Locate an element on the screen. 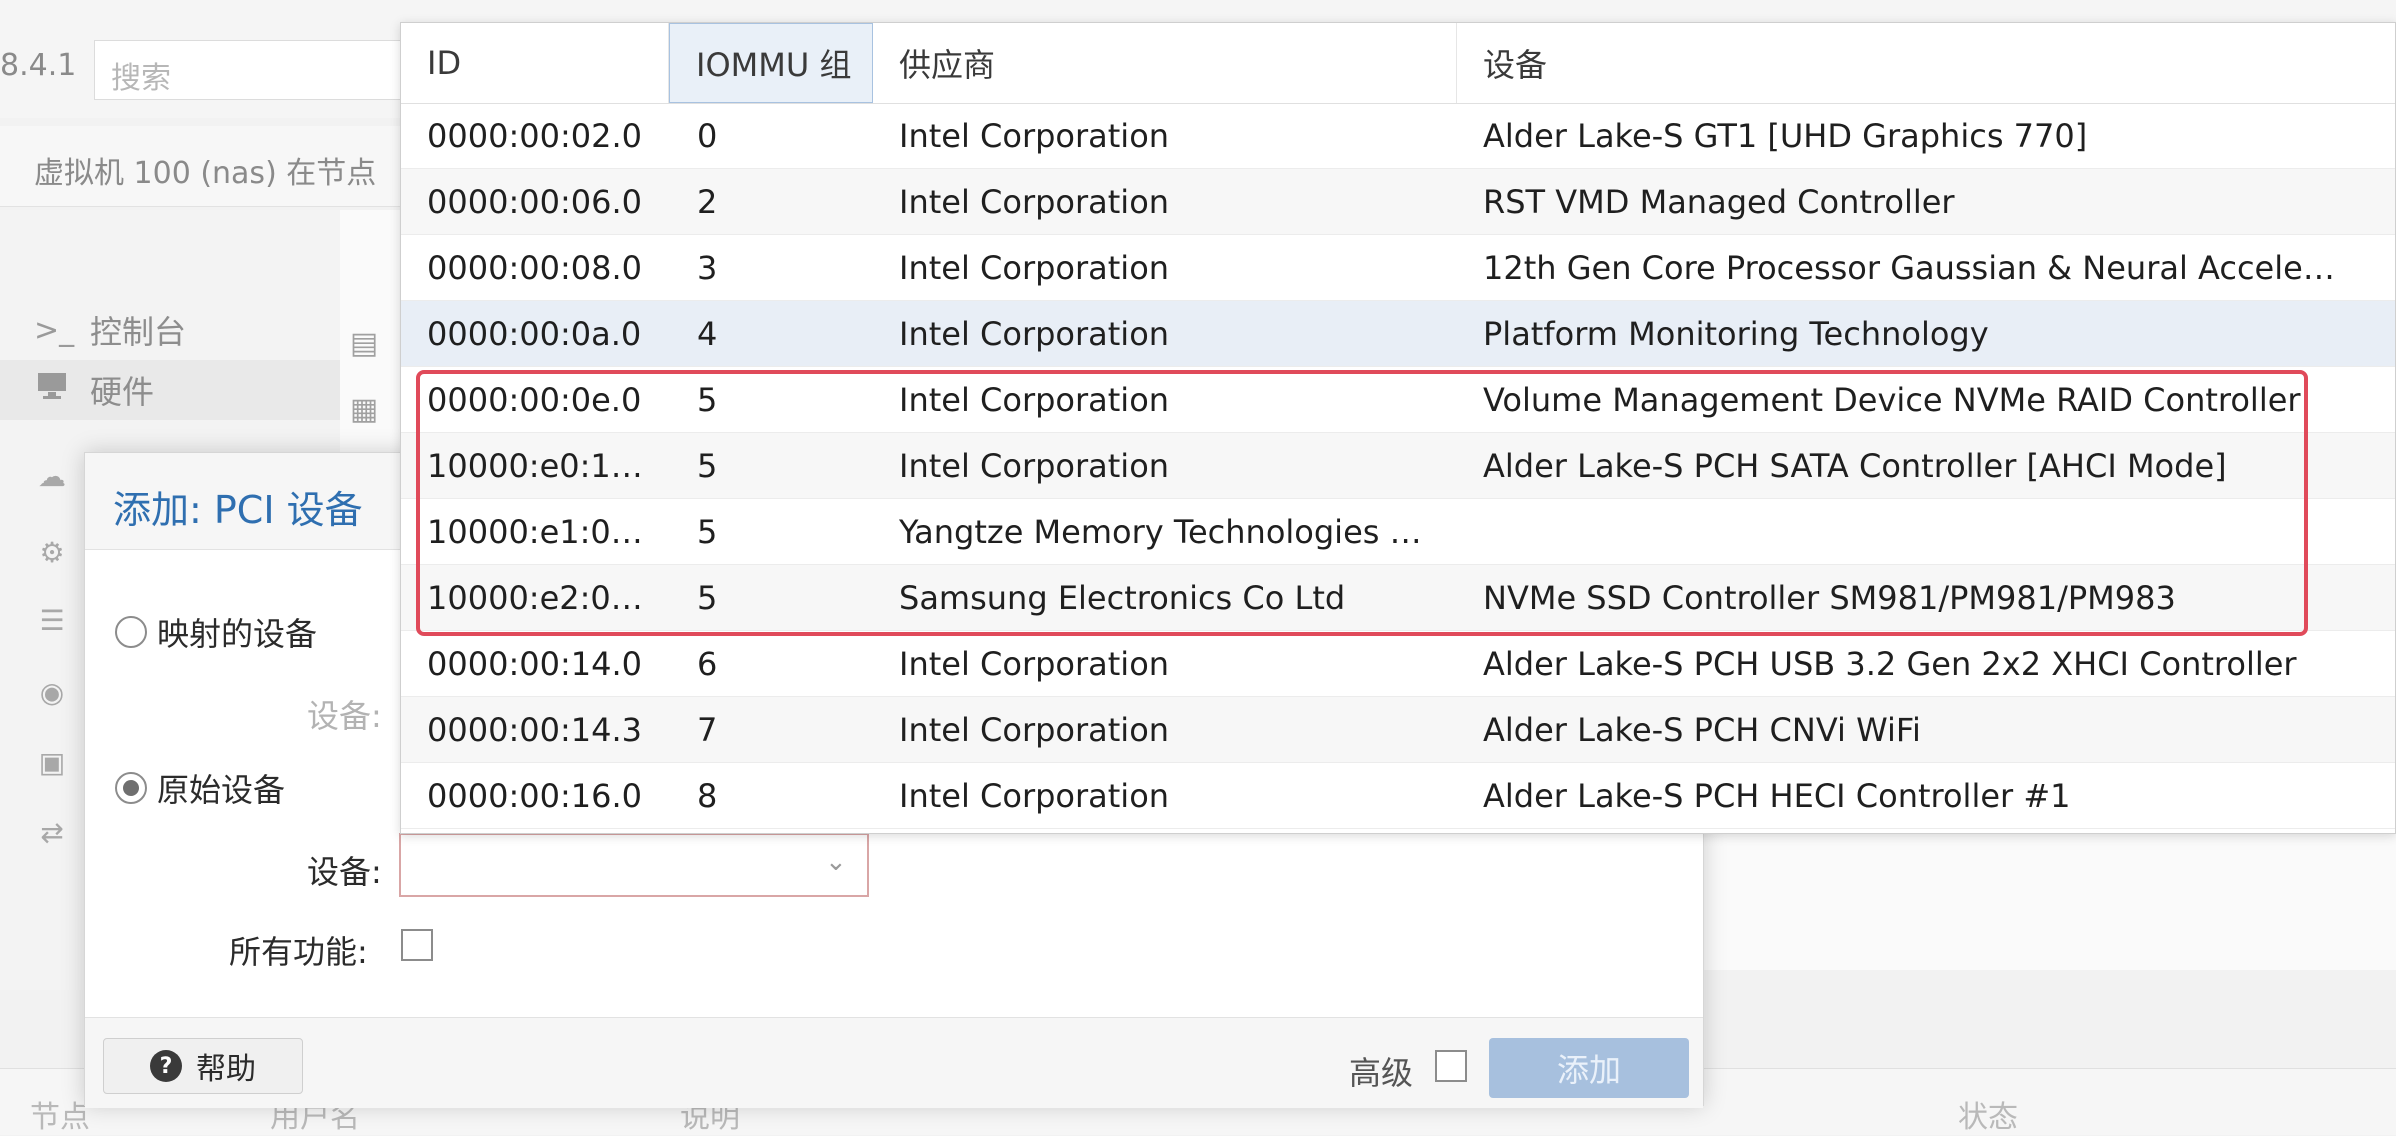  mapped-device-radio: 映射的设备 is located at coordinates (216, 632).